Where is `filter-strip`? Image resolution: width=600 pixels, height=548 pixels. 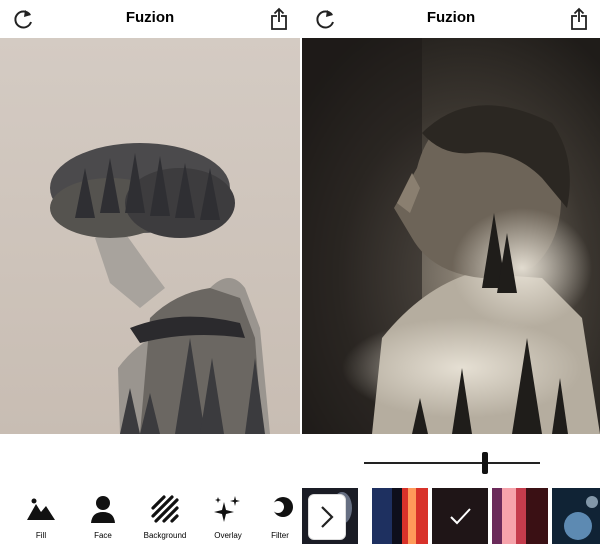
filter-strip is located at coordinates (451, 516).